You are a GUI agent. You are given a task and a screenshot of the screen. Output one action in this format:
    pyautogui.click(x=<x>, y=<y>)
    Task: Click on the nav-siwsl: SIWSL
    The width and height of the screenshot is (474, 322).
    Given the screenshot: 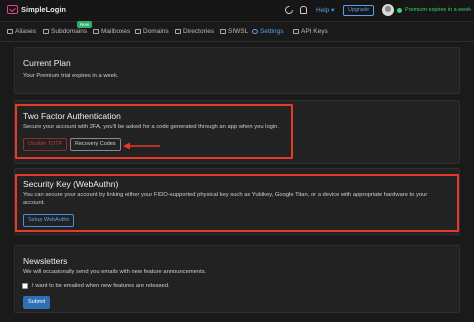 What is the action you would take?
    pyautogui.click(x=234, y=31)
    